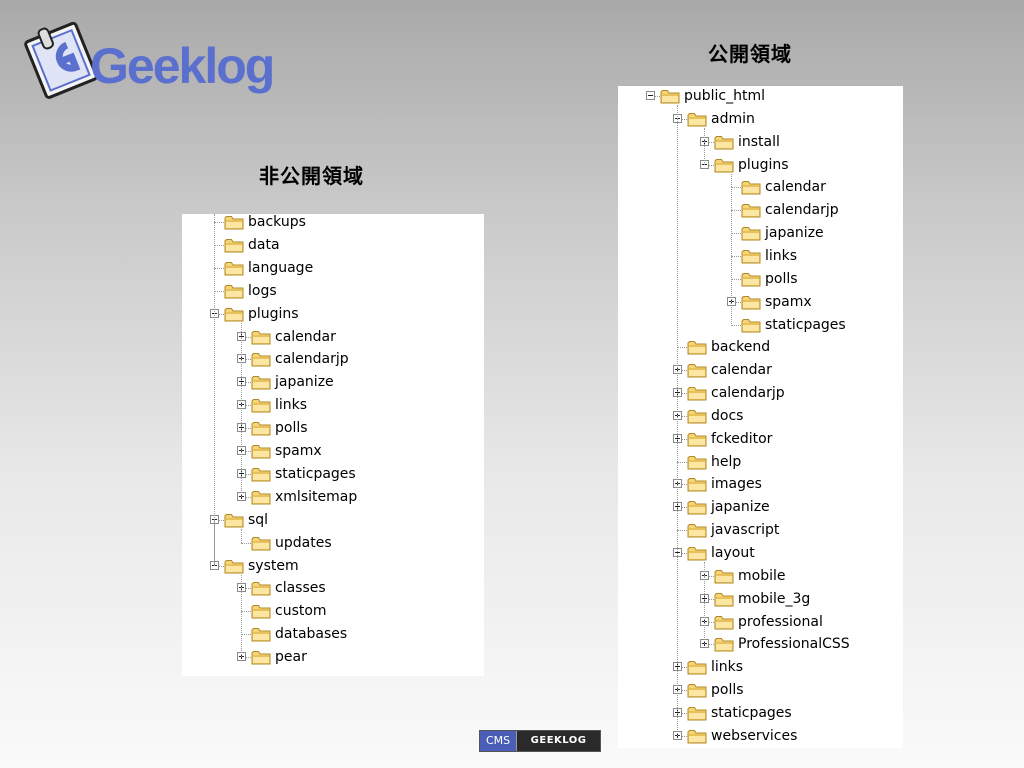 The image size is (1024, 768). I want to click on tree-node-classes: classes, so click(333, 588).